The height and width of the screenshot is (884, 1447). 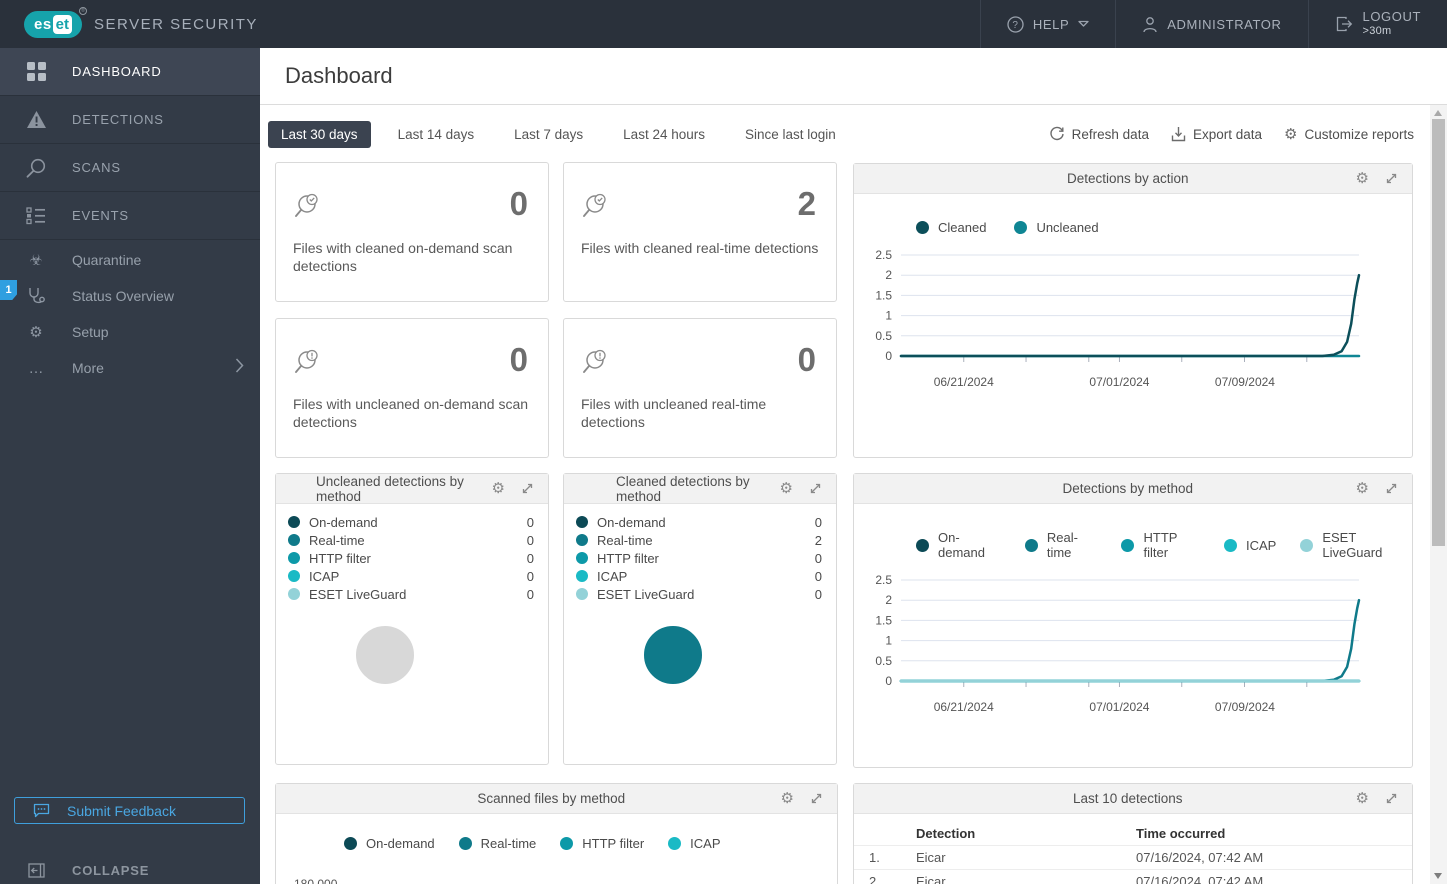 I want to click on sidebar-item-status-overview: 1 Status Overview, so click(x=130, y=296).